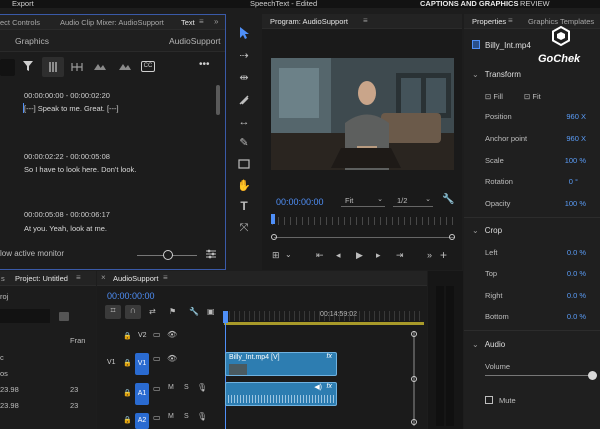 The image size is (600, 429). Describe the element at coordinates (244, 100) in the screenshot. I see `razor-icon` at that location.